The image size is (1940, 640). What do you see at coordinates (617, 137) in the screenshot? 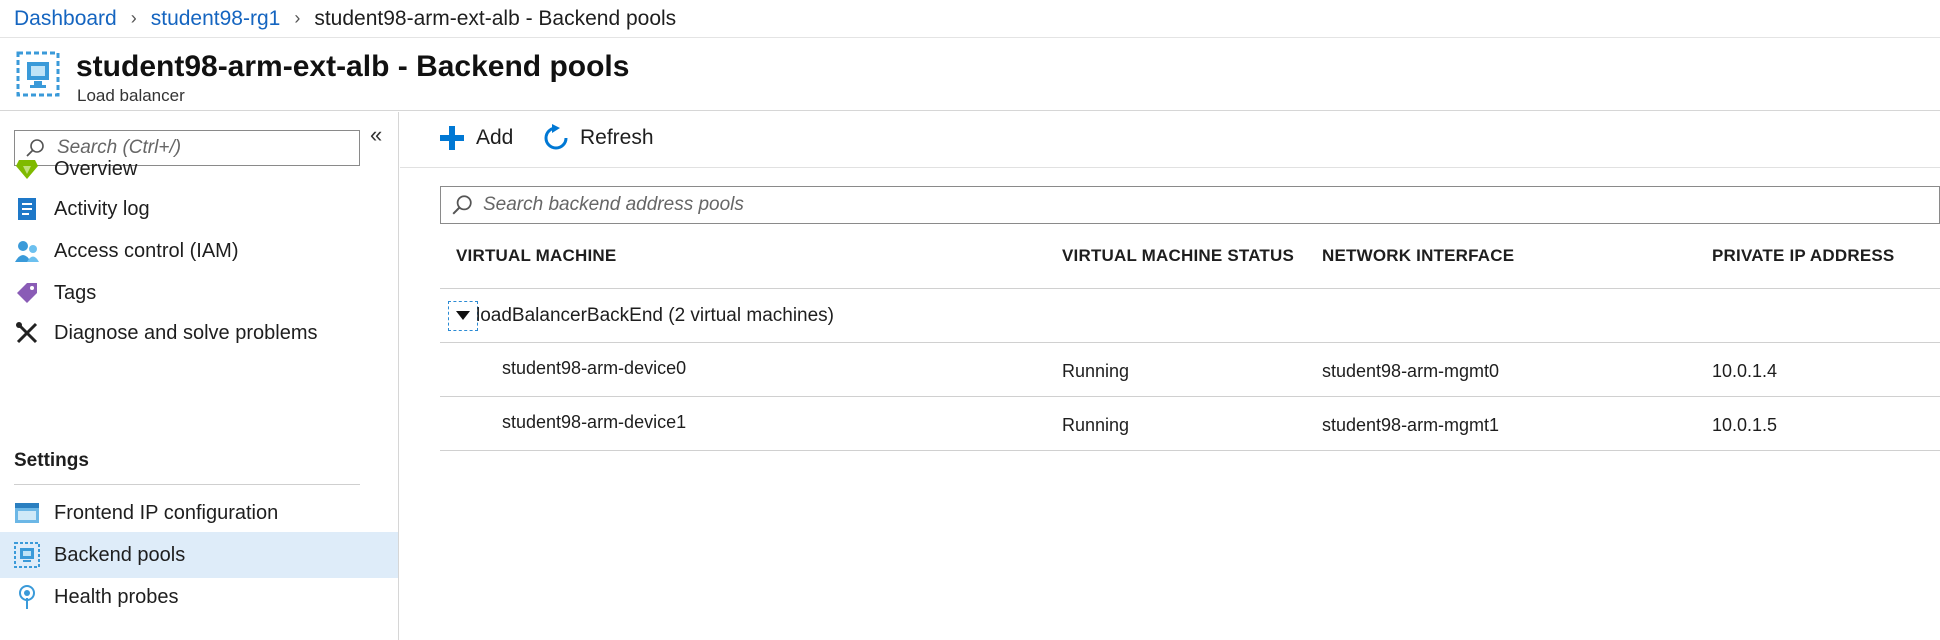
I see `refresh-button-label: Refresh` at bounding box center [617, 137].